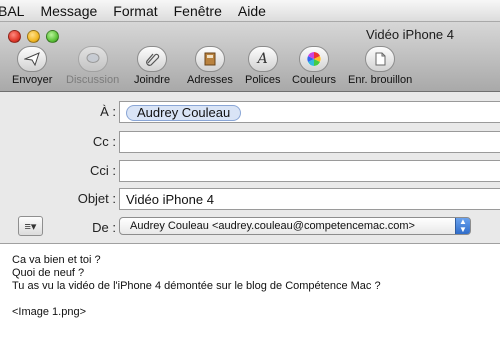  I want to click on menu-message: Message, so click(68, 11).